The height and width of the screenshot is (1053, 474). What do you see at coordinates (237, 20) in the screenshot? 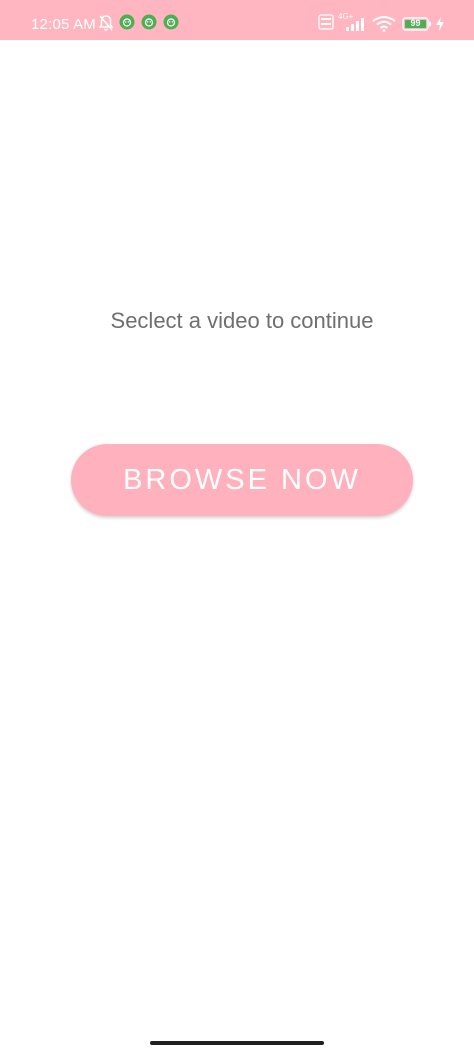
I see `status-bar: 12:05 AM 4G+ 99` at bounding box center [237, 20].